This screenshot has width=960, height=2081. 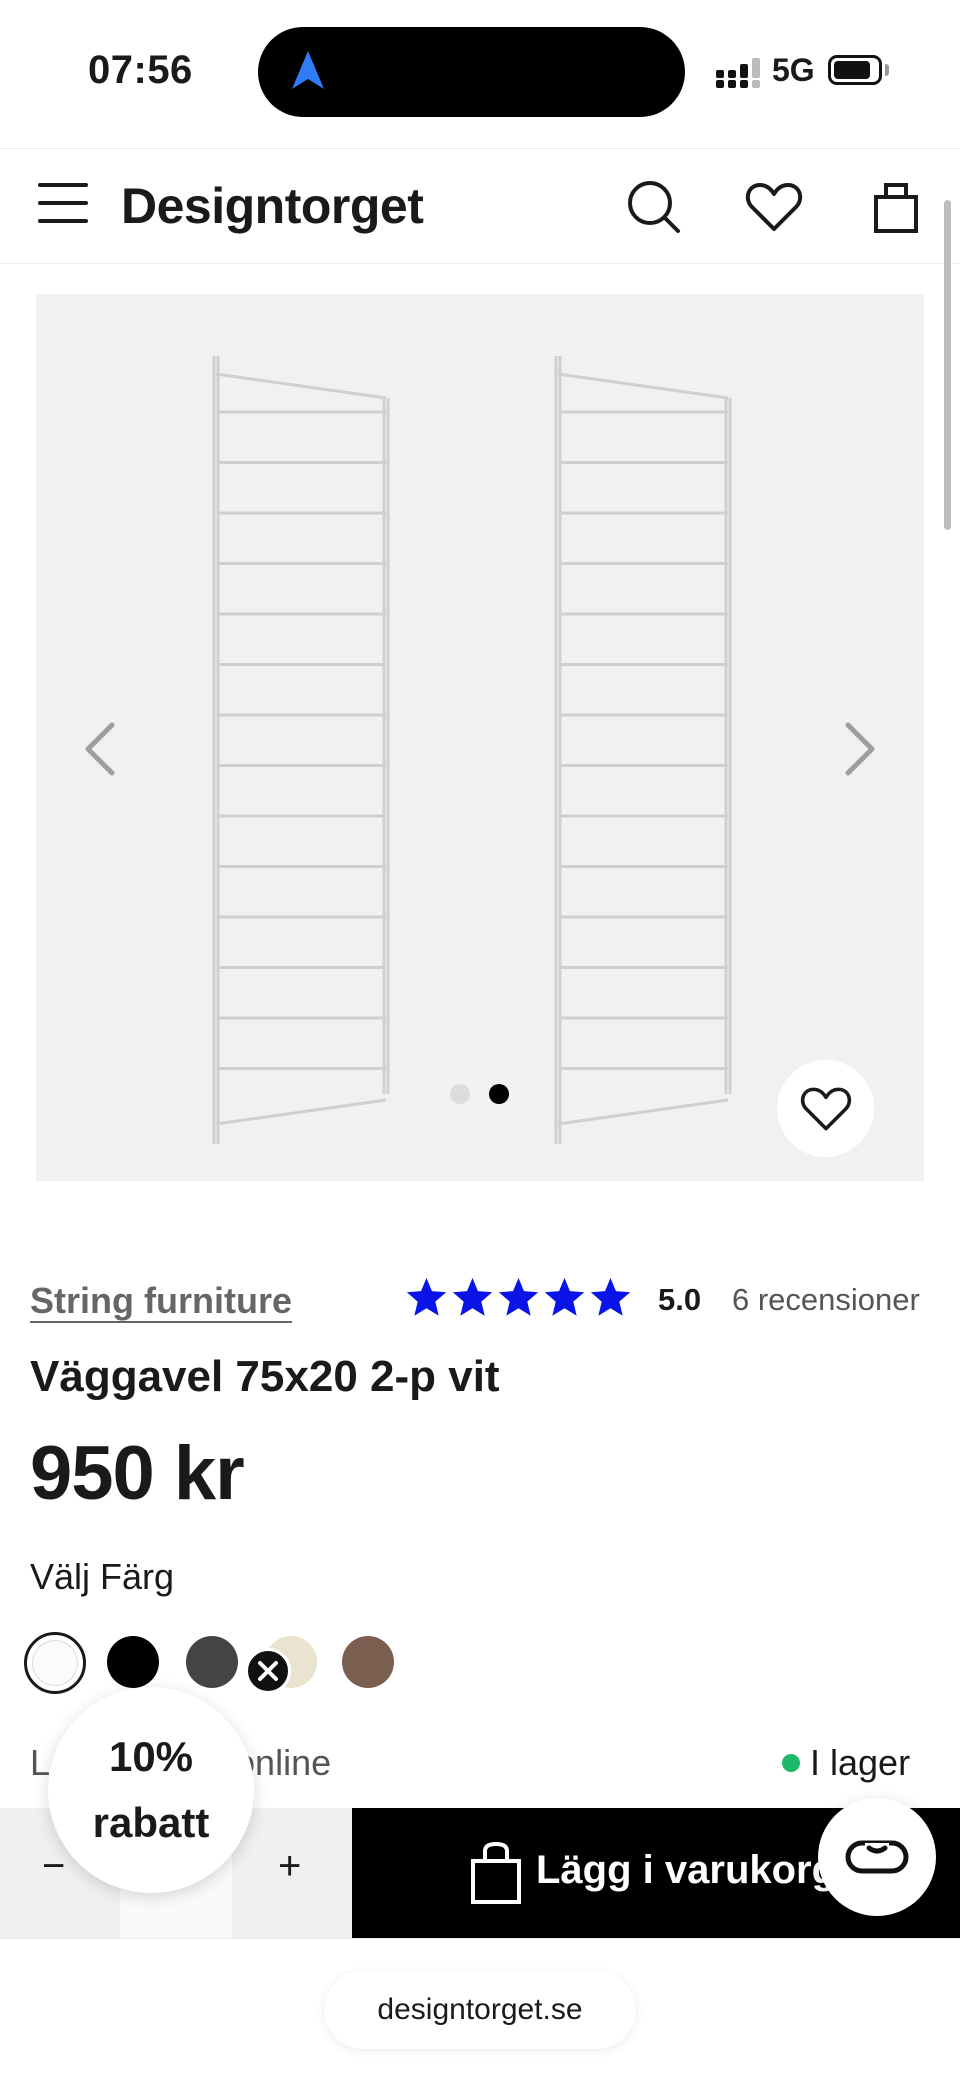 What do you see at coordinates (680, 1299) in the screenshot?
I see `rating-value: 5.0` at bounding box center [680, 1299].